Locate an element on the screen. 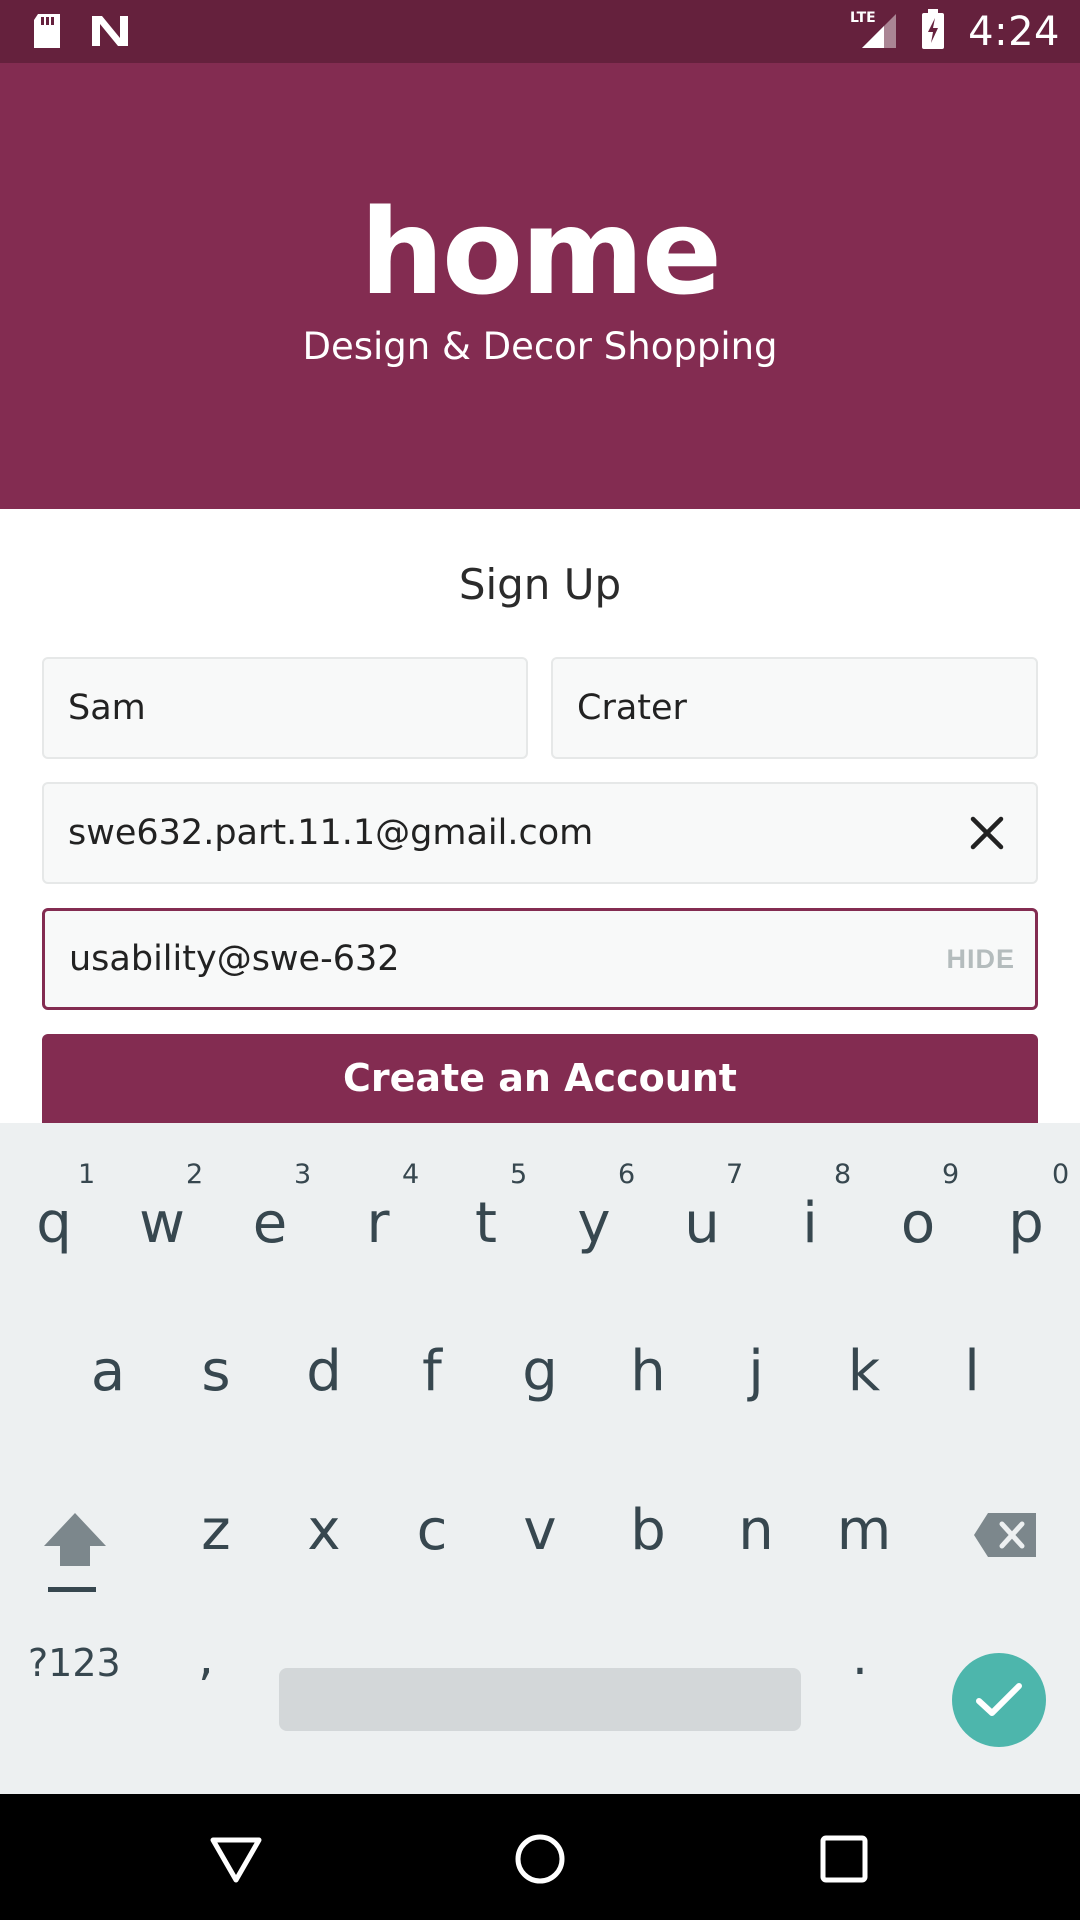 This screenshot has width=1080, height=1920. lte-signal-icon: LTE is located at coordinates (874, 31).